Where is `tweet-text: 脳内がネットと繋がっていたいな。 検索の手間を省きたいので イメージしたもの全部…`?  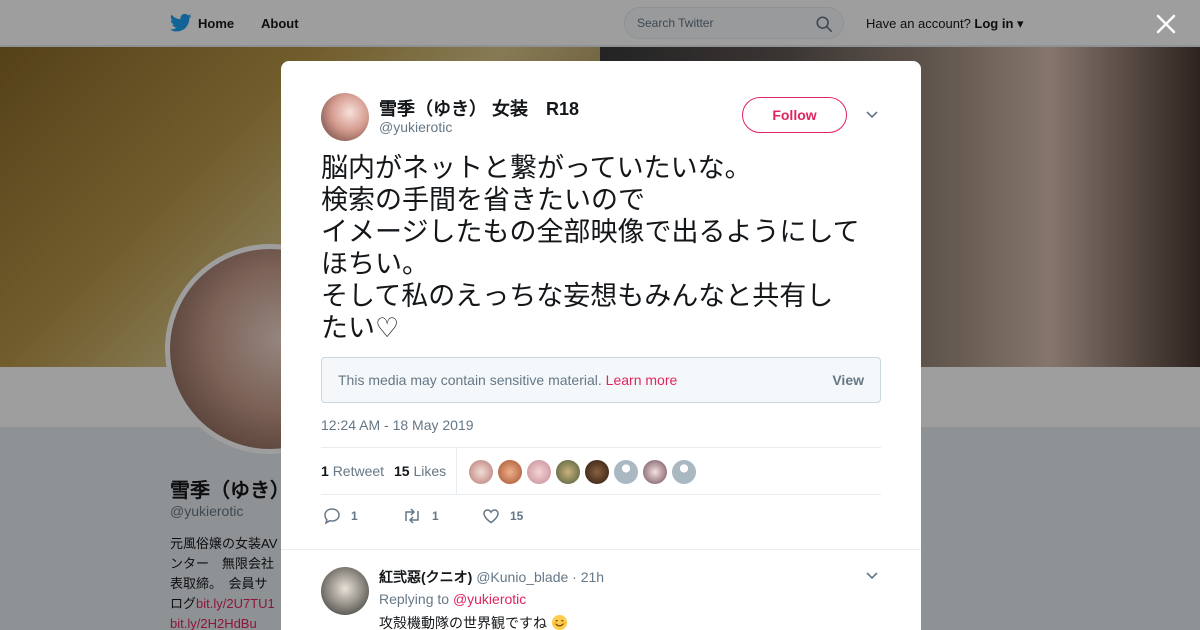 tweet-text: 脳内がネットと繋がっていたいな。 検索の手間を省きたいので イメージしたもの全部… is located at coordinates (603, 249).